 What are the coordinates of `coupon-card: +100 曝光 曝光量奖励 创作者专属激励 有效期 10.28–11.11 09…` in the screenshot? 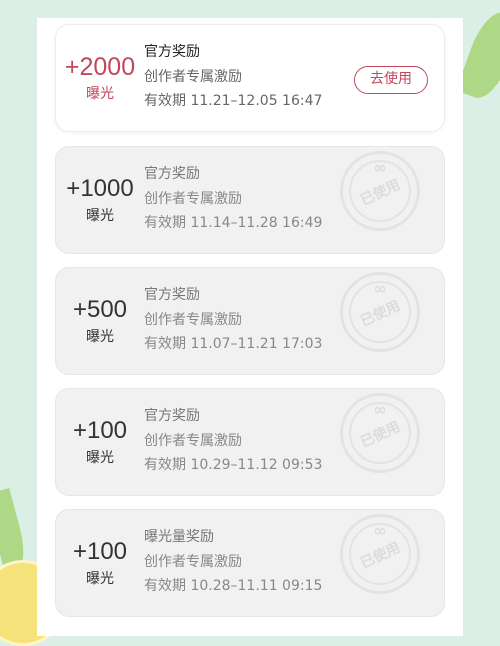 It's located at (250, 563).